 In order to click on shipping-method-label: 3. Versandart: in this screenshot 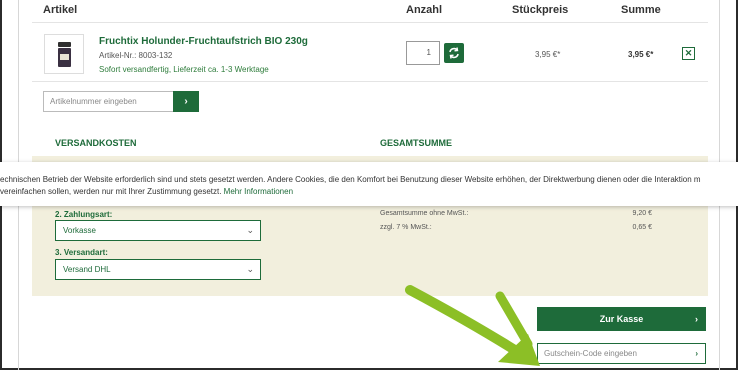, I will do `click(81, 252)`.